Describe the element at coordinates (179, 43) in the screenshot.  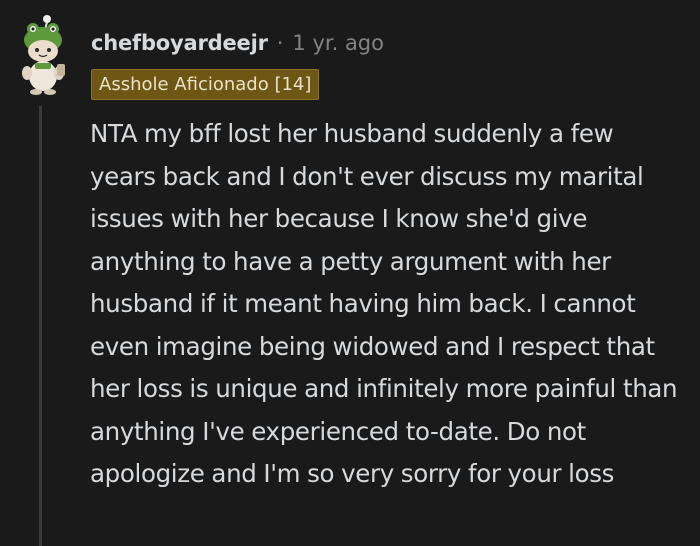
I see `username-link: chefboyardeejr` at that location.